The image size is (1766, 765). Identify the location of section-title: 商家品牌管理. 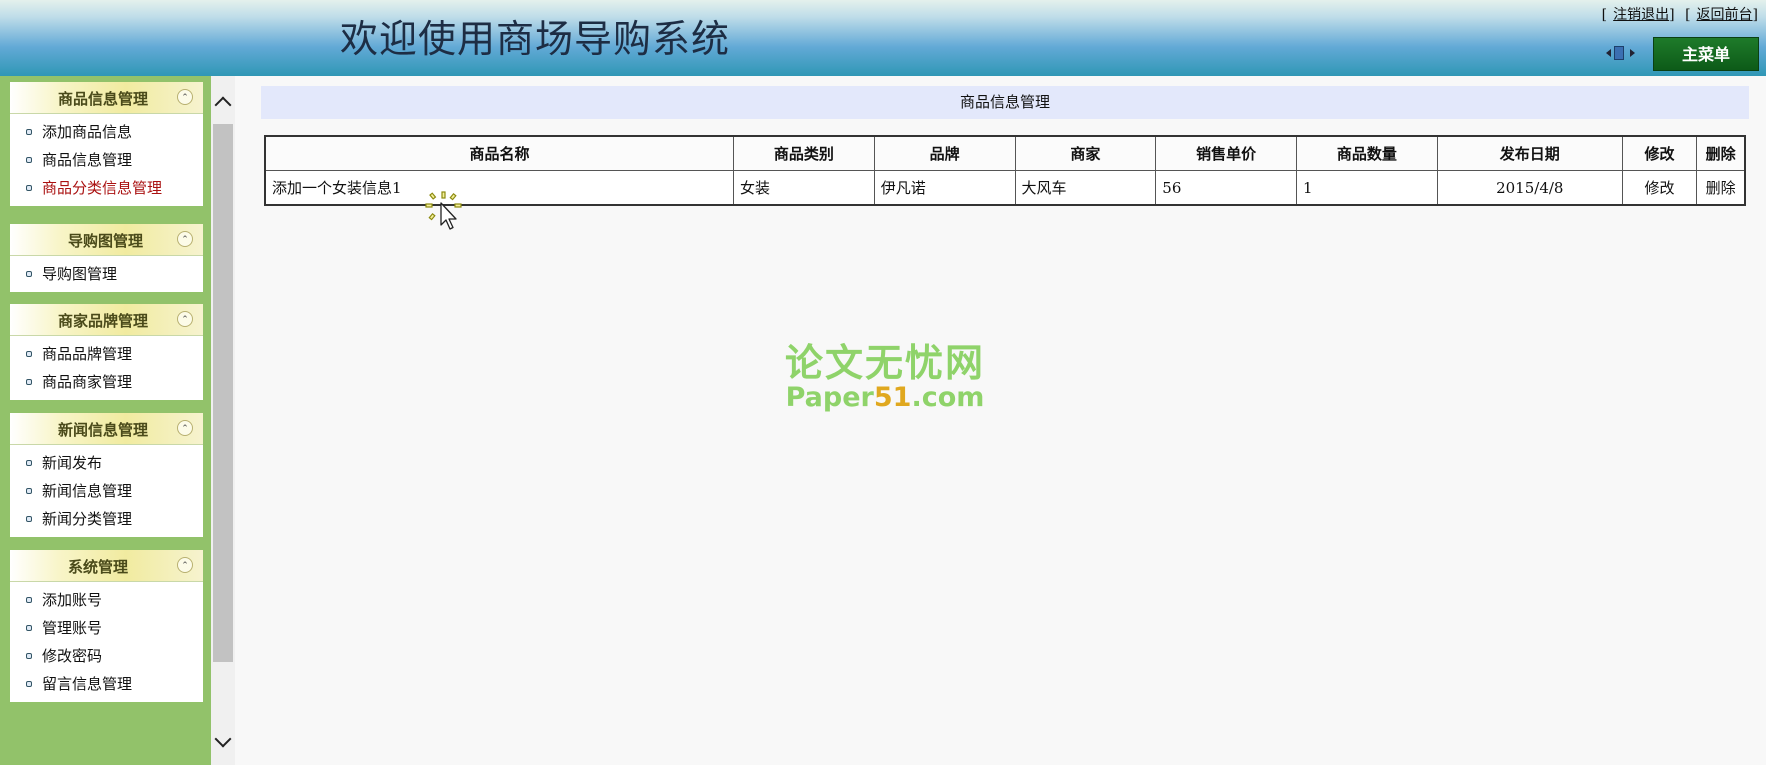
(103, 321).